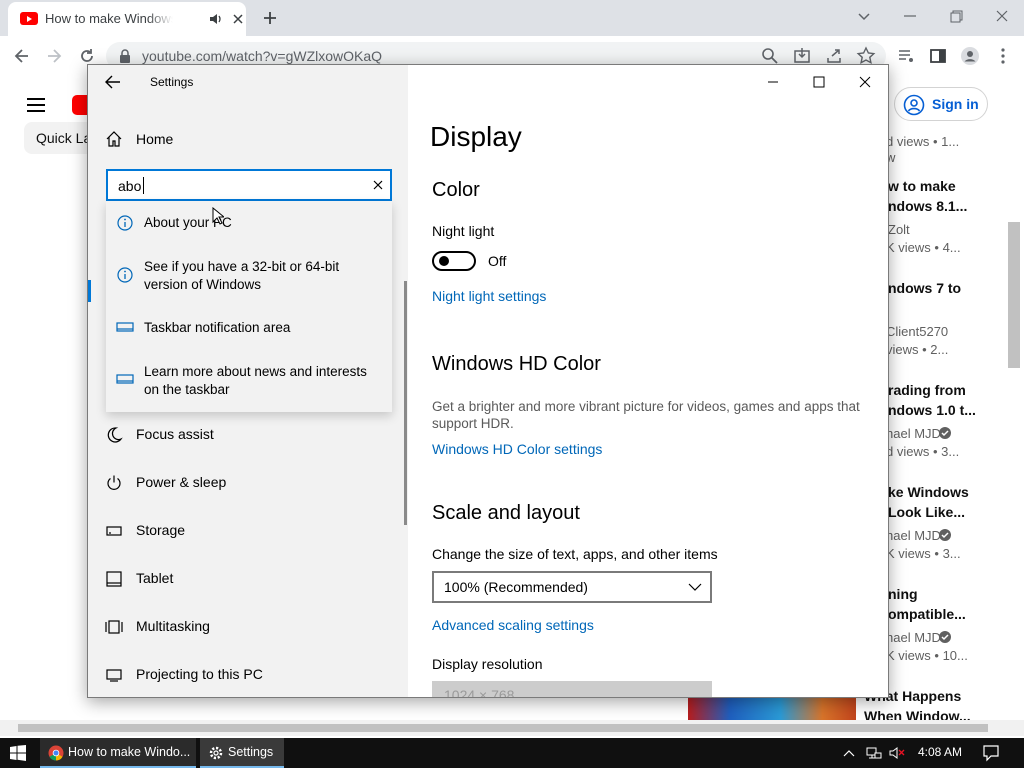  Describe the element at coordinates (114, 139) in the screenshot. I see `home-icon` at that location.